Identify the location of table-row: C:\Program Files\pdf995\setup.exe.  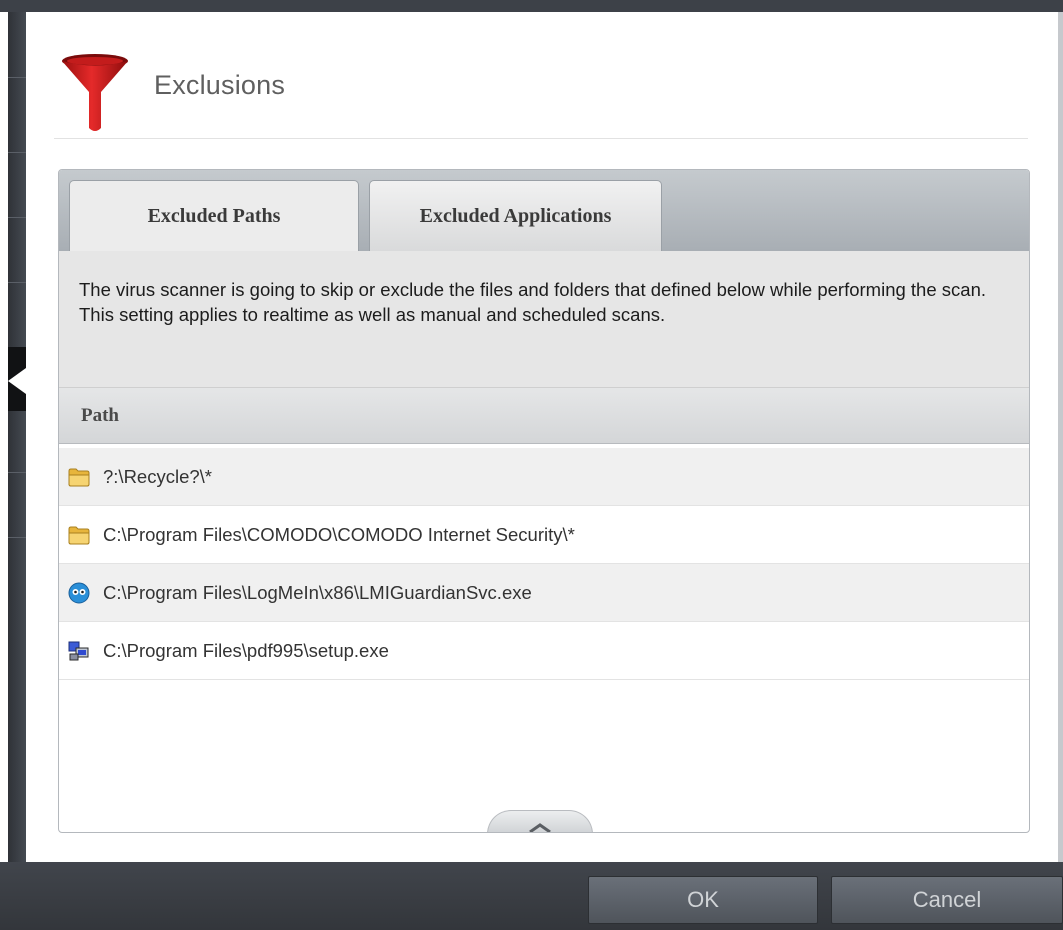
(544, 651).